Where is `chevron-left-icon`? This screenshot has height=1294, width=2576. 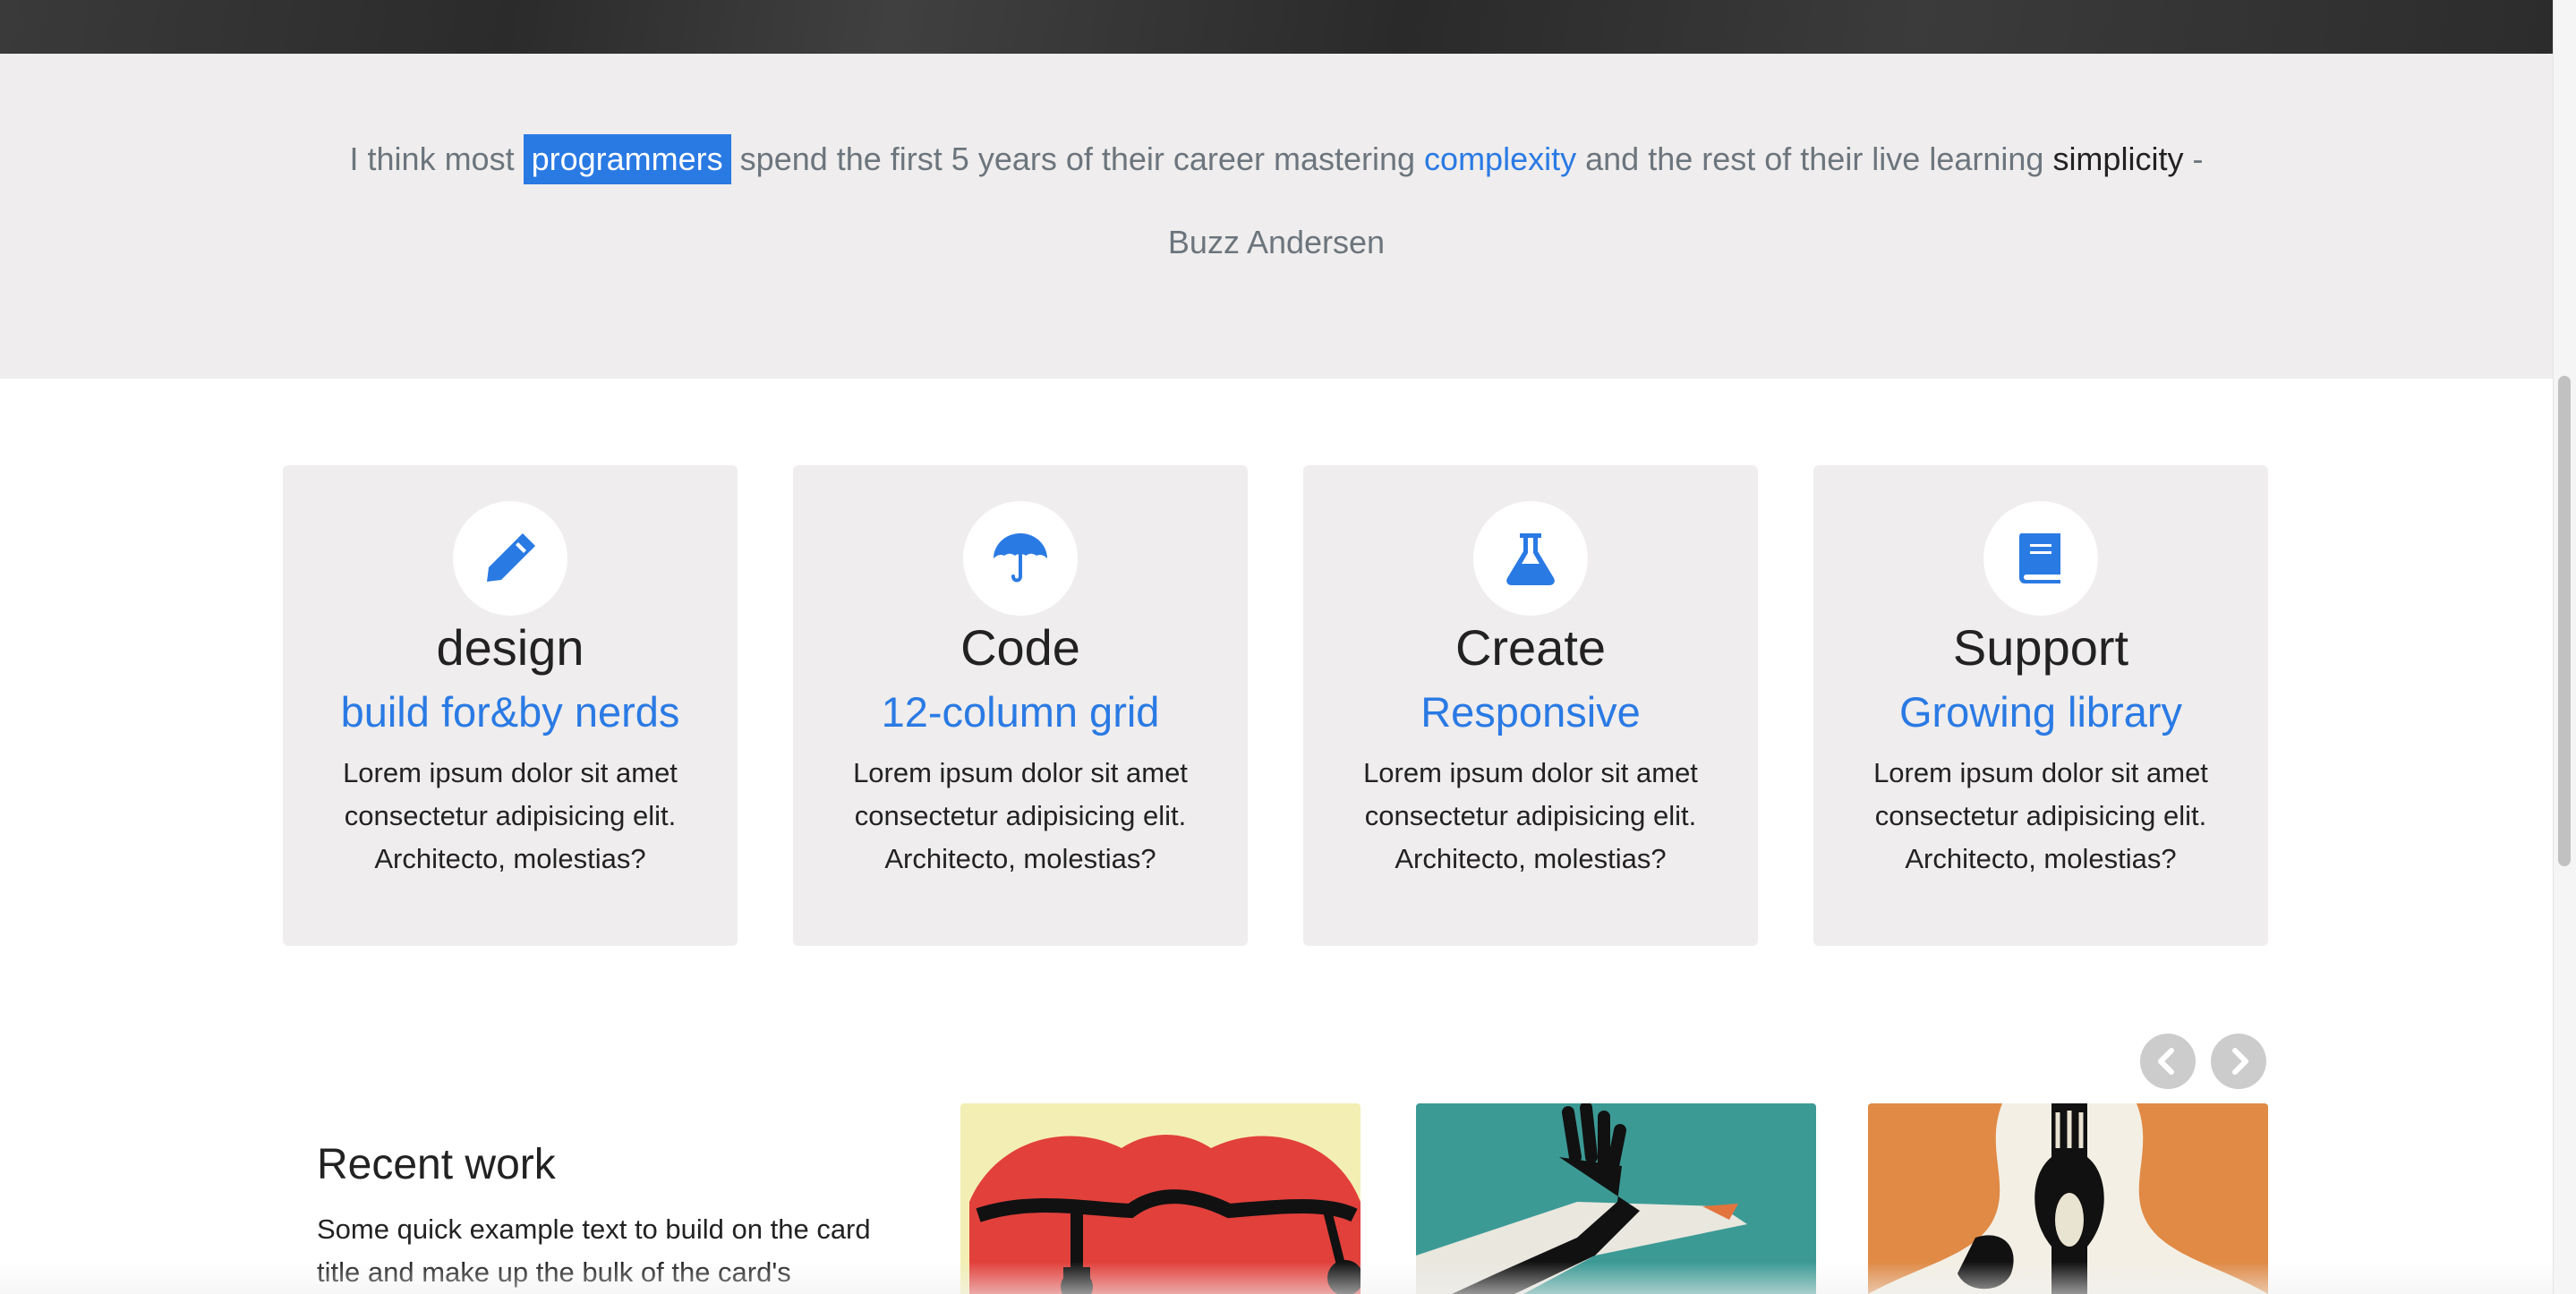 chevron-left-icon is located at coordinates (2166, 1061).